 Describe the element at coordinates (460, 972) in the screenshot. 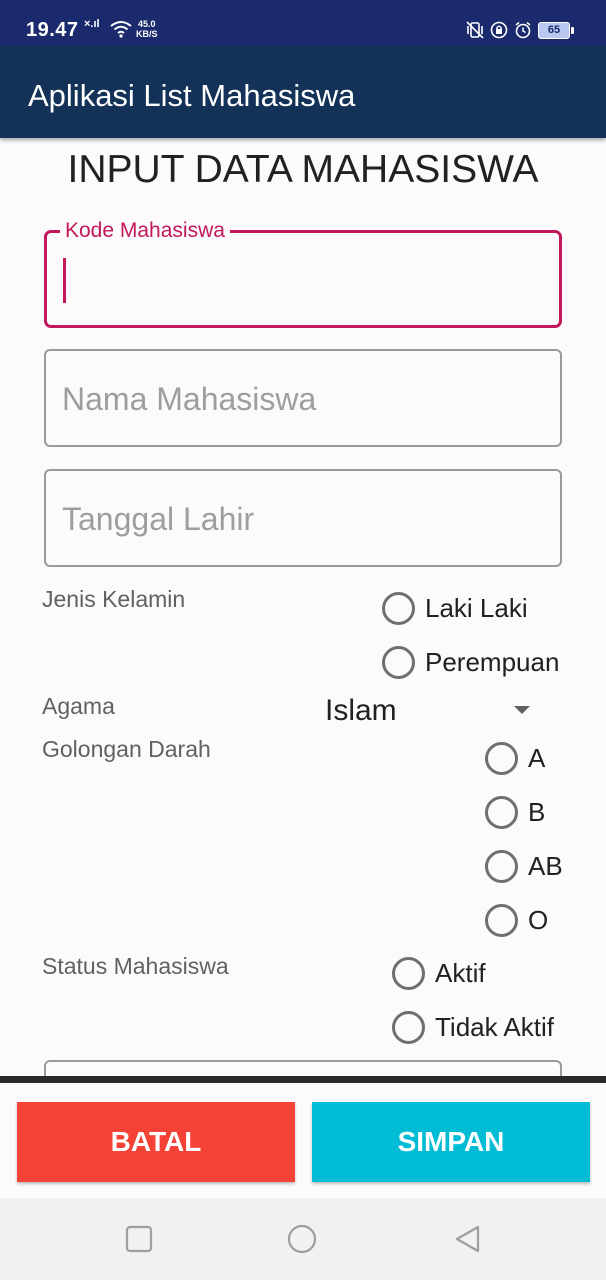

I see `radio-label: Aktif` at that location.